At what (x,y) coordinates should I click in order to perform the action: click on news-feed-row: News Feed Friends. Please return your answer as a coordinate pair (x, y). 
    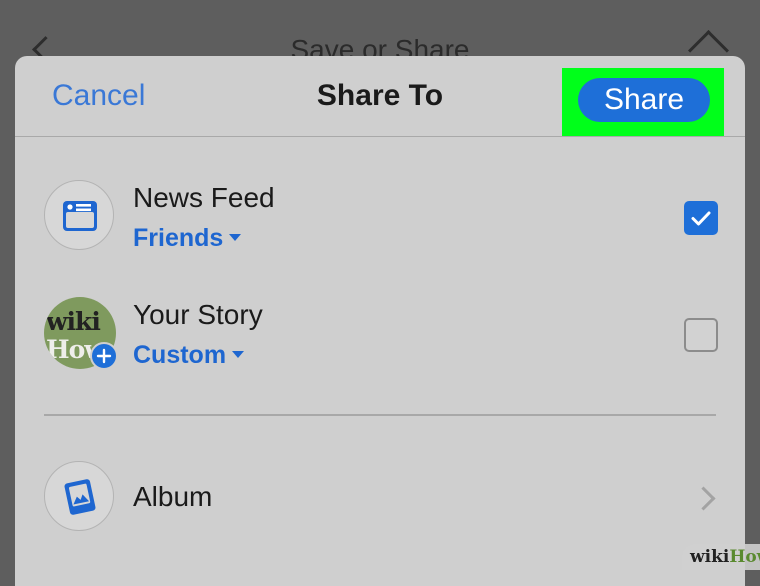
    Looking at the image, I should click on (380, 220).